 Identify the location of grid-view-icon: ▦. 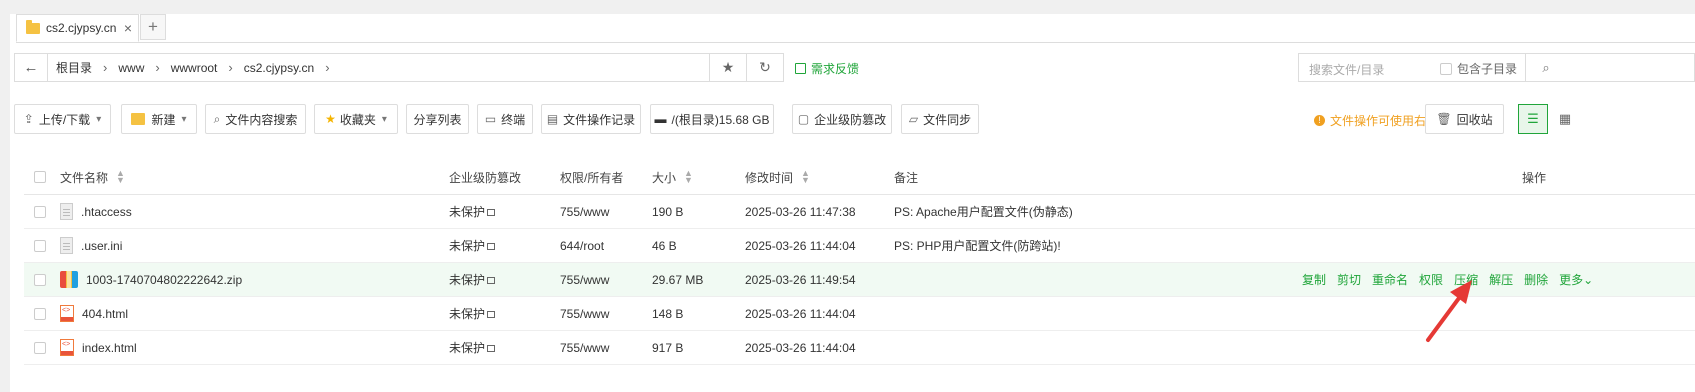
(1565, 118).